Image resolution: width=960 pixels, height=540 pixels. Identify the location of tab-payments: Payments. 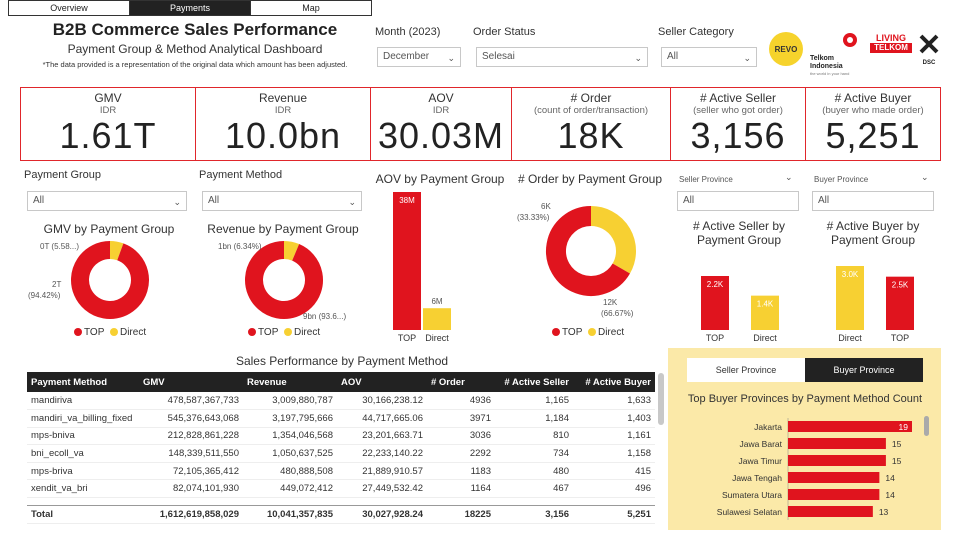
(190, 8).